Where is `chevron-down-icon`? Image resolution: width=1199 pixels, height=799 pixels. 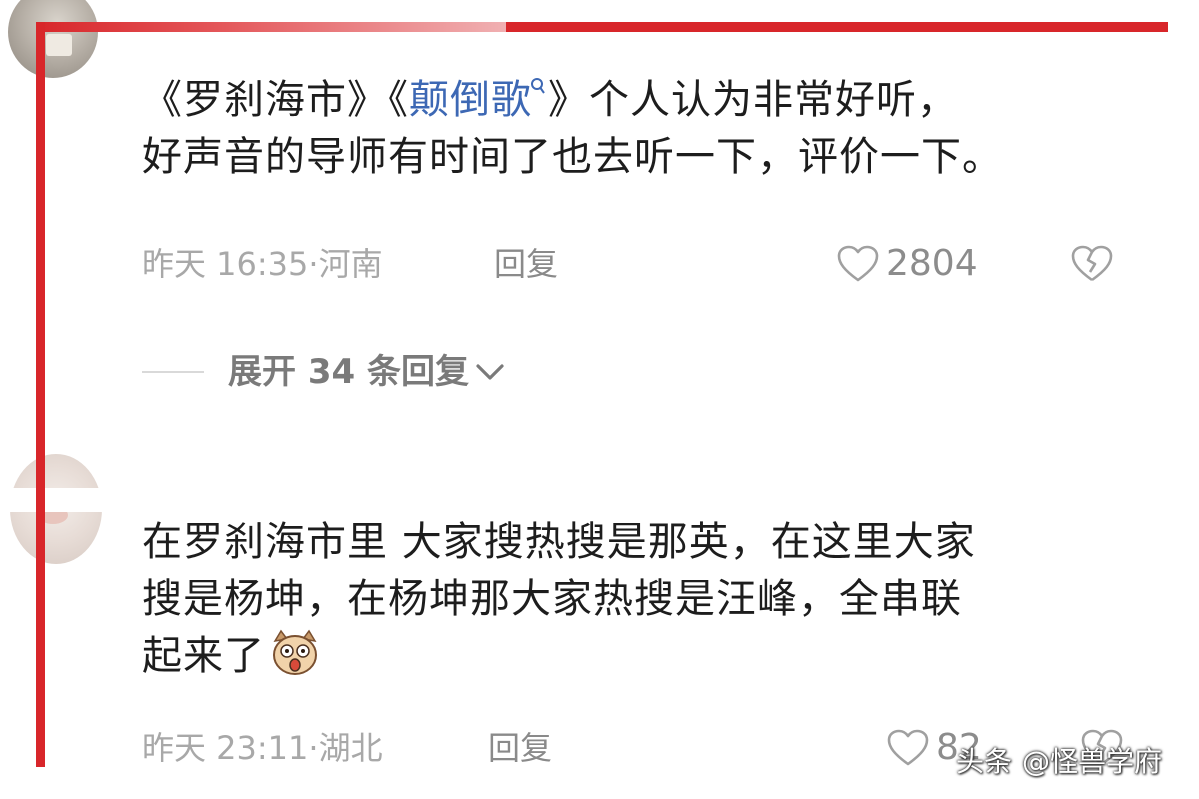
chevron-down-icon is located at coordinates (490, 372).